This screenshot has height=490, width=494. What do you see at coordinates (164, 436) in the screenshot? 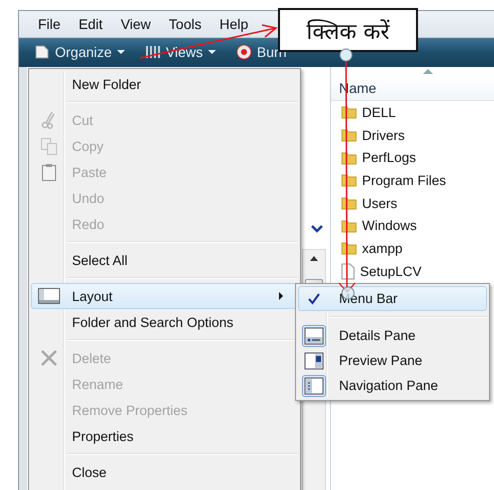
I see `menu-item: Properties` at bounding box center [164, 436].